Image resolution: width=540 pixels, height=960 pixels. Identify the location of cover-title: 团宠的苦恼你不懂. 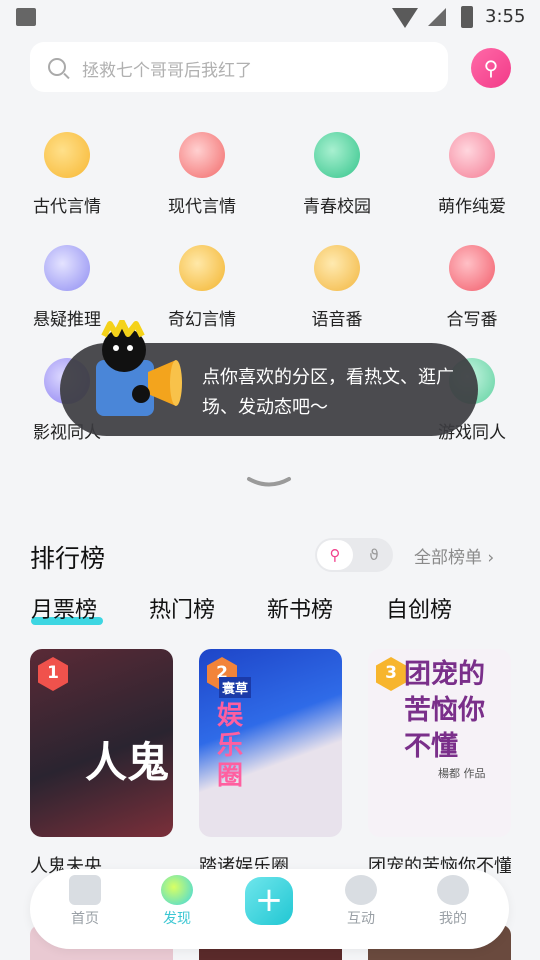
(444, 710).